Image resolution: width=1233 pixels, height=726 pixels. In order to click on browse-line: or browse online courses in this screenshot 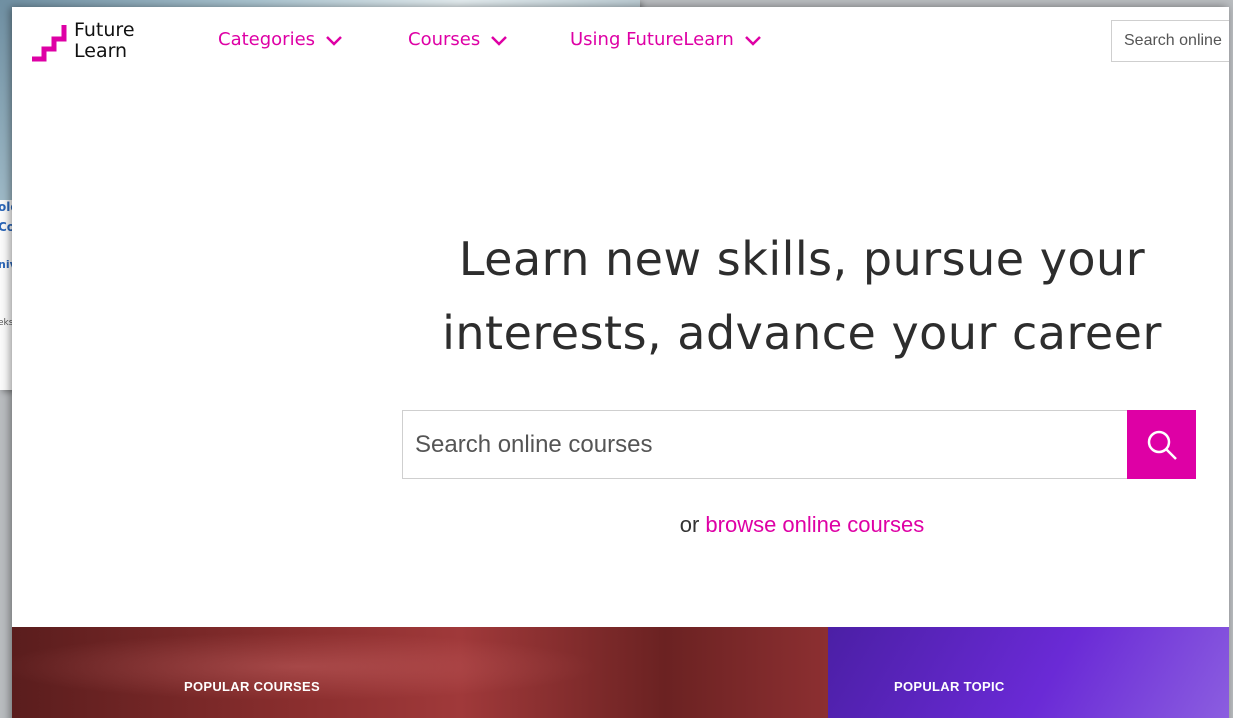, I will do `click(802, 525)`.